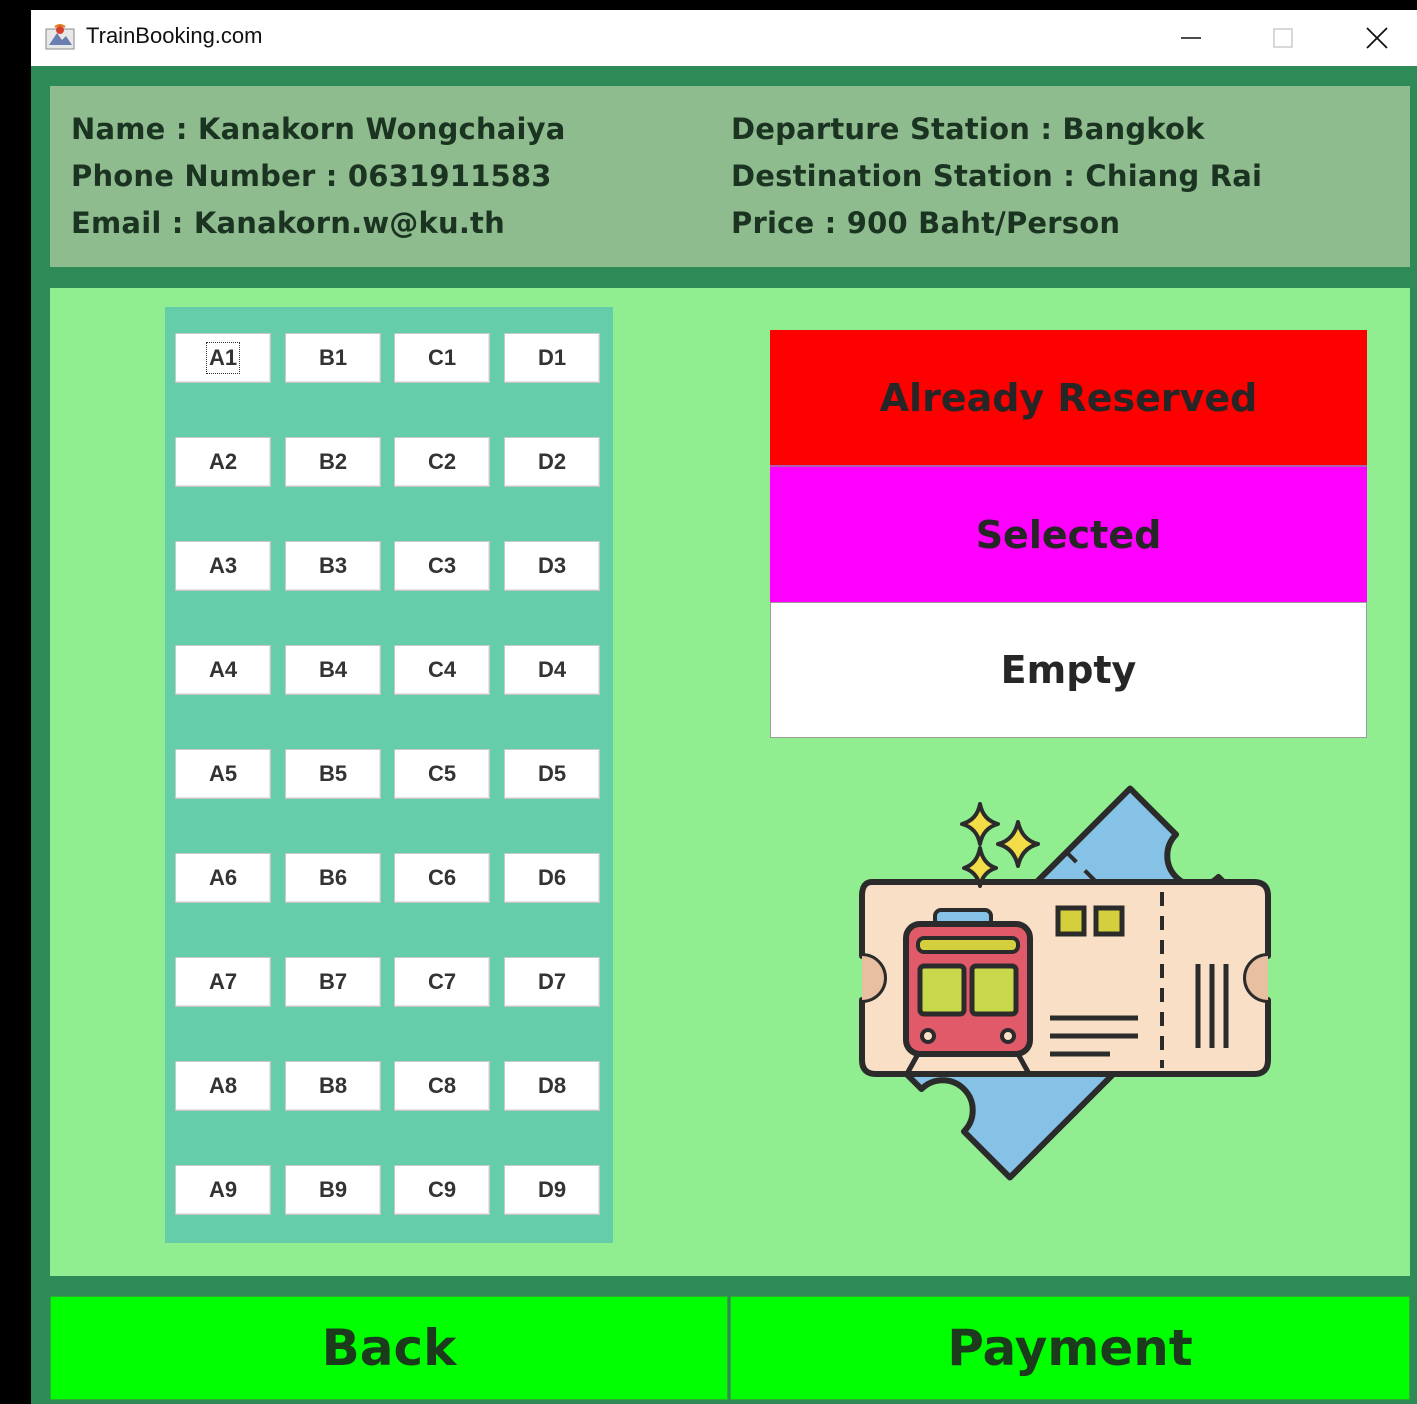 The image size is (1417, 1404). What do you see at coordinates (311, 176) in the screenshot?
I see `passenger-phone: Phone Number : 0631911583` at bounding box center [311, 176].